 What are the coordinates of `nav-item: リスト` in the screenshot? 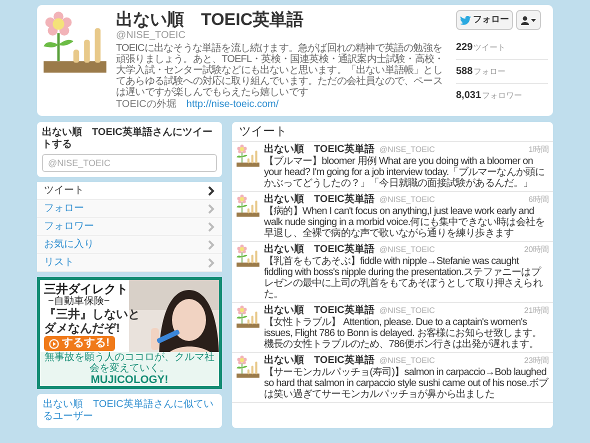 It's located at (129, 263).